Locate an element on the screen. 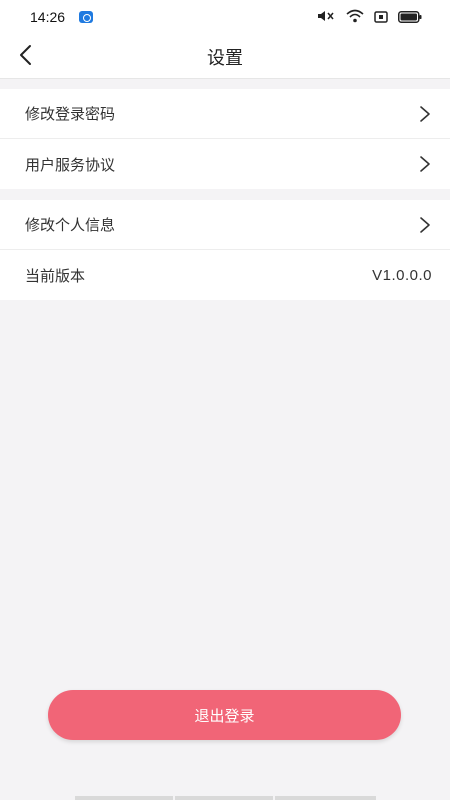 The image size is (450, 800). screen-cast-icon is located at coordinates (381, 17).